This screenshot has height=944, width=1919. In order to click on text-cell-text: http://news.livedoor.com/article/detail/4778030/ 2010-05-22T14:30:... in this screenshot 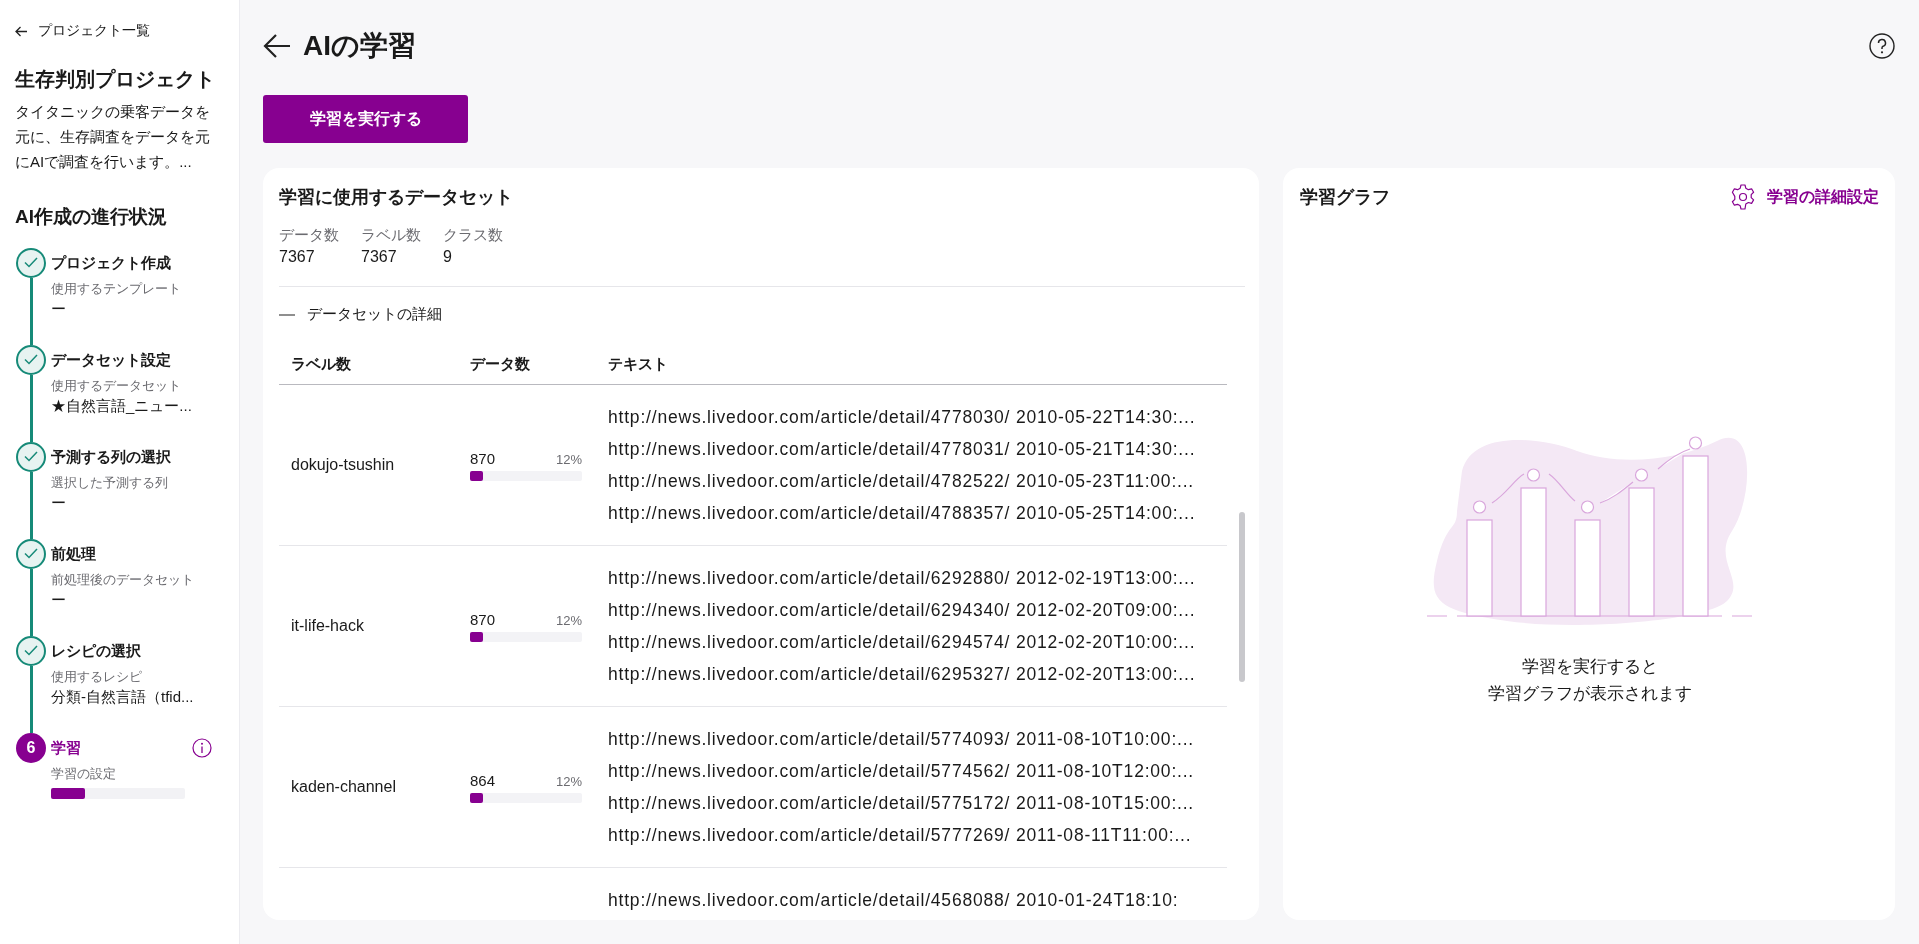, I will do `click(902, 417)`.